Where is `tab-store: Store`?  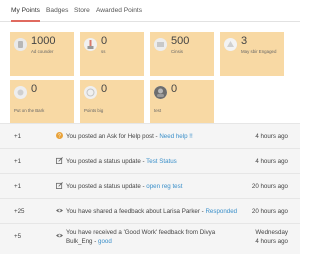
tab-store: Store is located at coordinates (82, 10).